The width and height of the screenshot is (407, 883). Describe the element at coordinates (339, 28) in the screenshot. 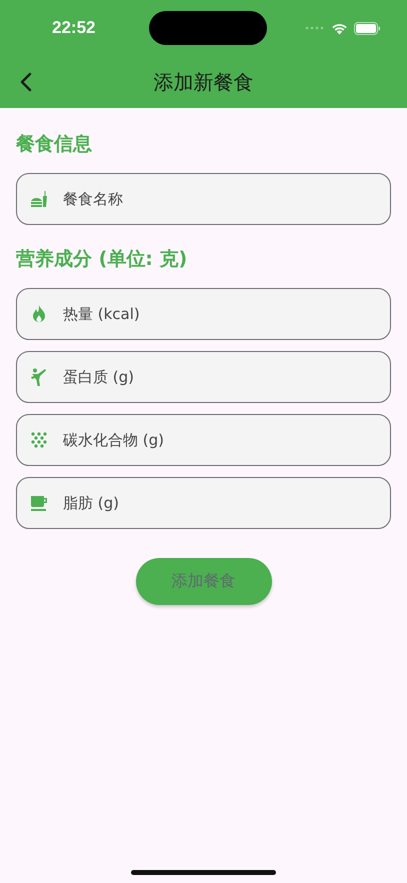

I see `wifi-icon` at that location.